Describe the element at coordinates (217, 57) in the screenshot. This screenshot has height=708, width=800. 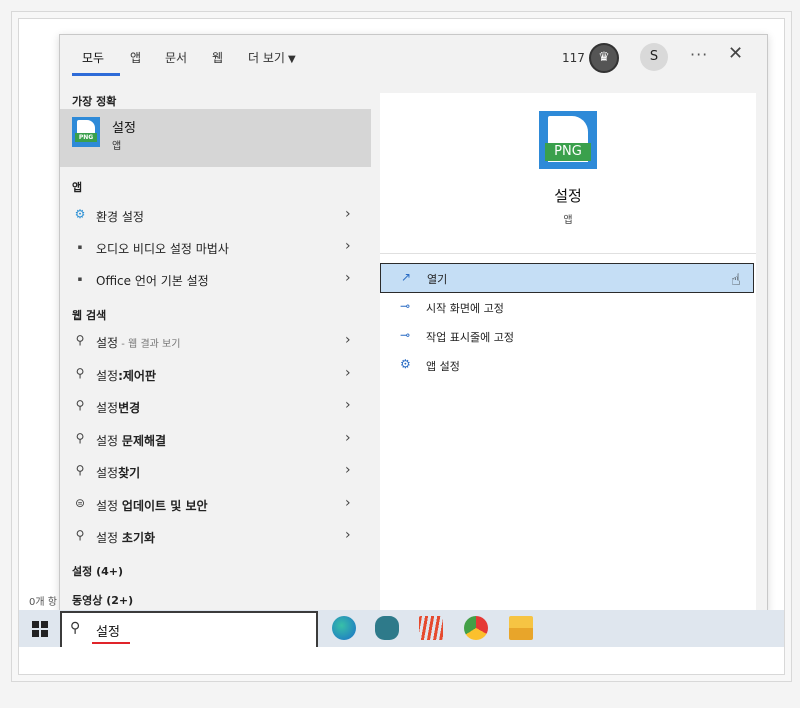
I see `tab-web: 웹` at that location.